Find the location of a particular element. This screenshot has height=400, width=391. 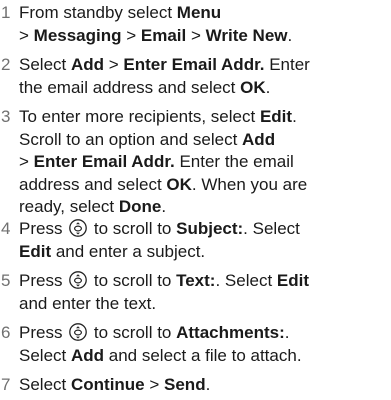

step-line: address and select OK. When you are is located at coordinates (205, 185).